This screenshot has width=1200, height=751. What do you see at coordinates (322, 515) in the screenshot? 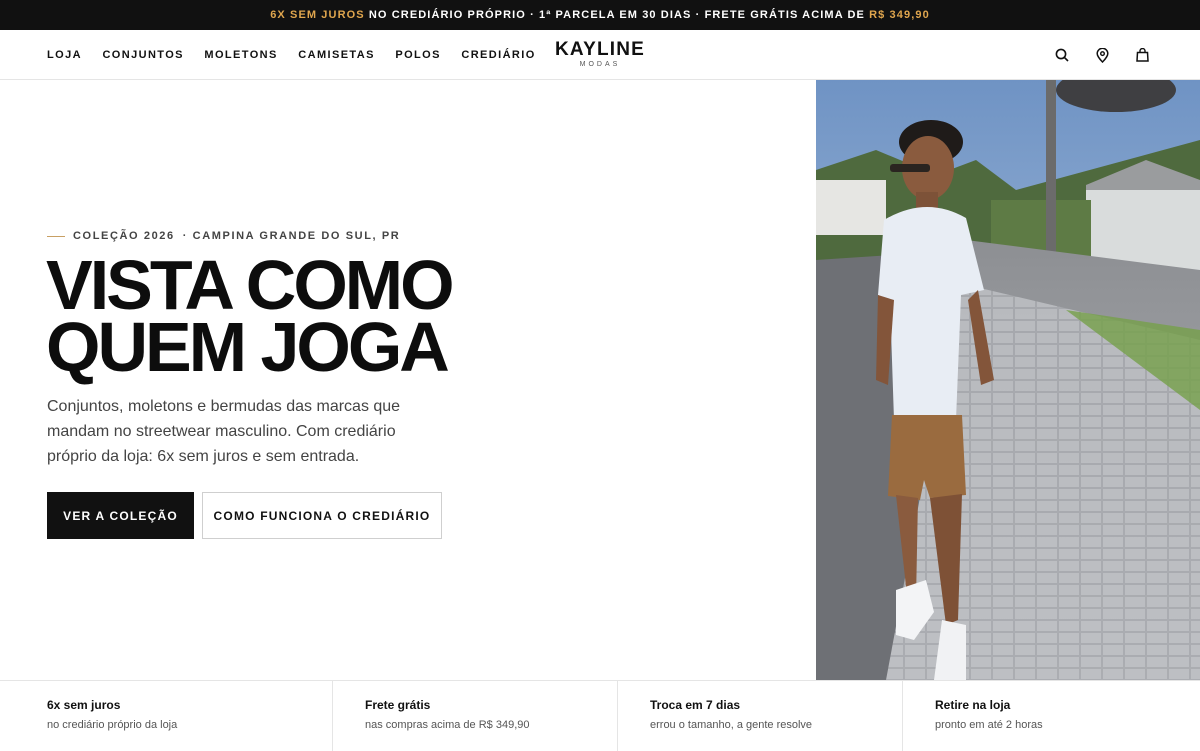
I see `how-credit-works-button: COMO FUNCIONA O CREDIÁRIO` at bounding box center [322, 515].